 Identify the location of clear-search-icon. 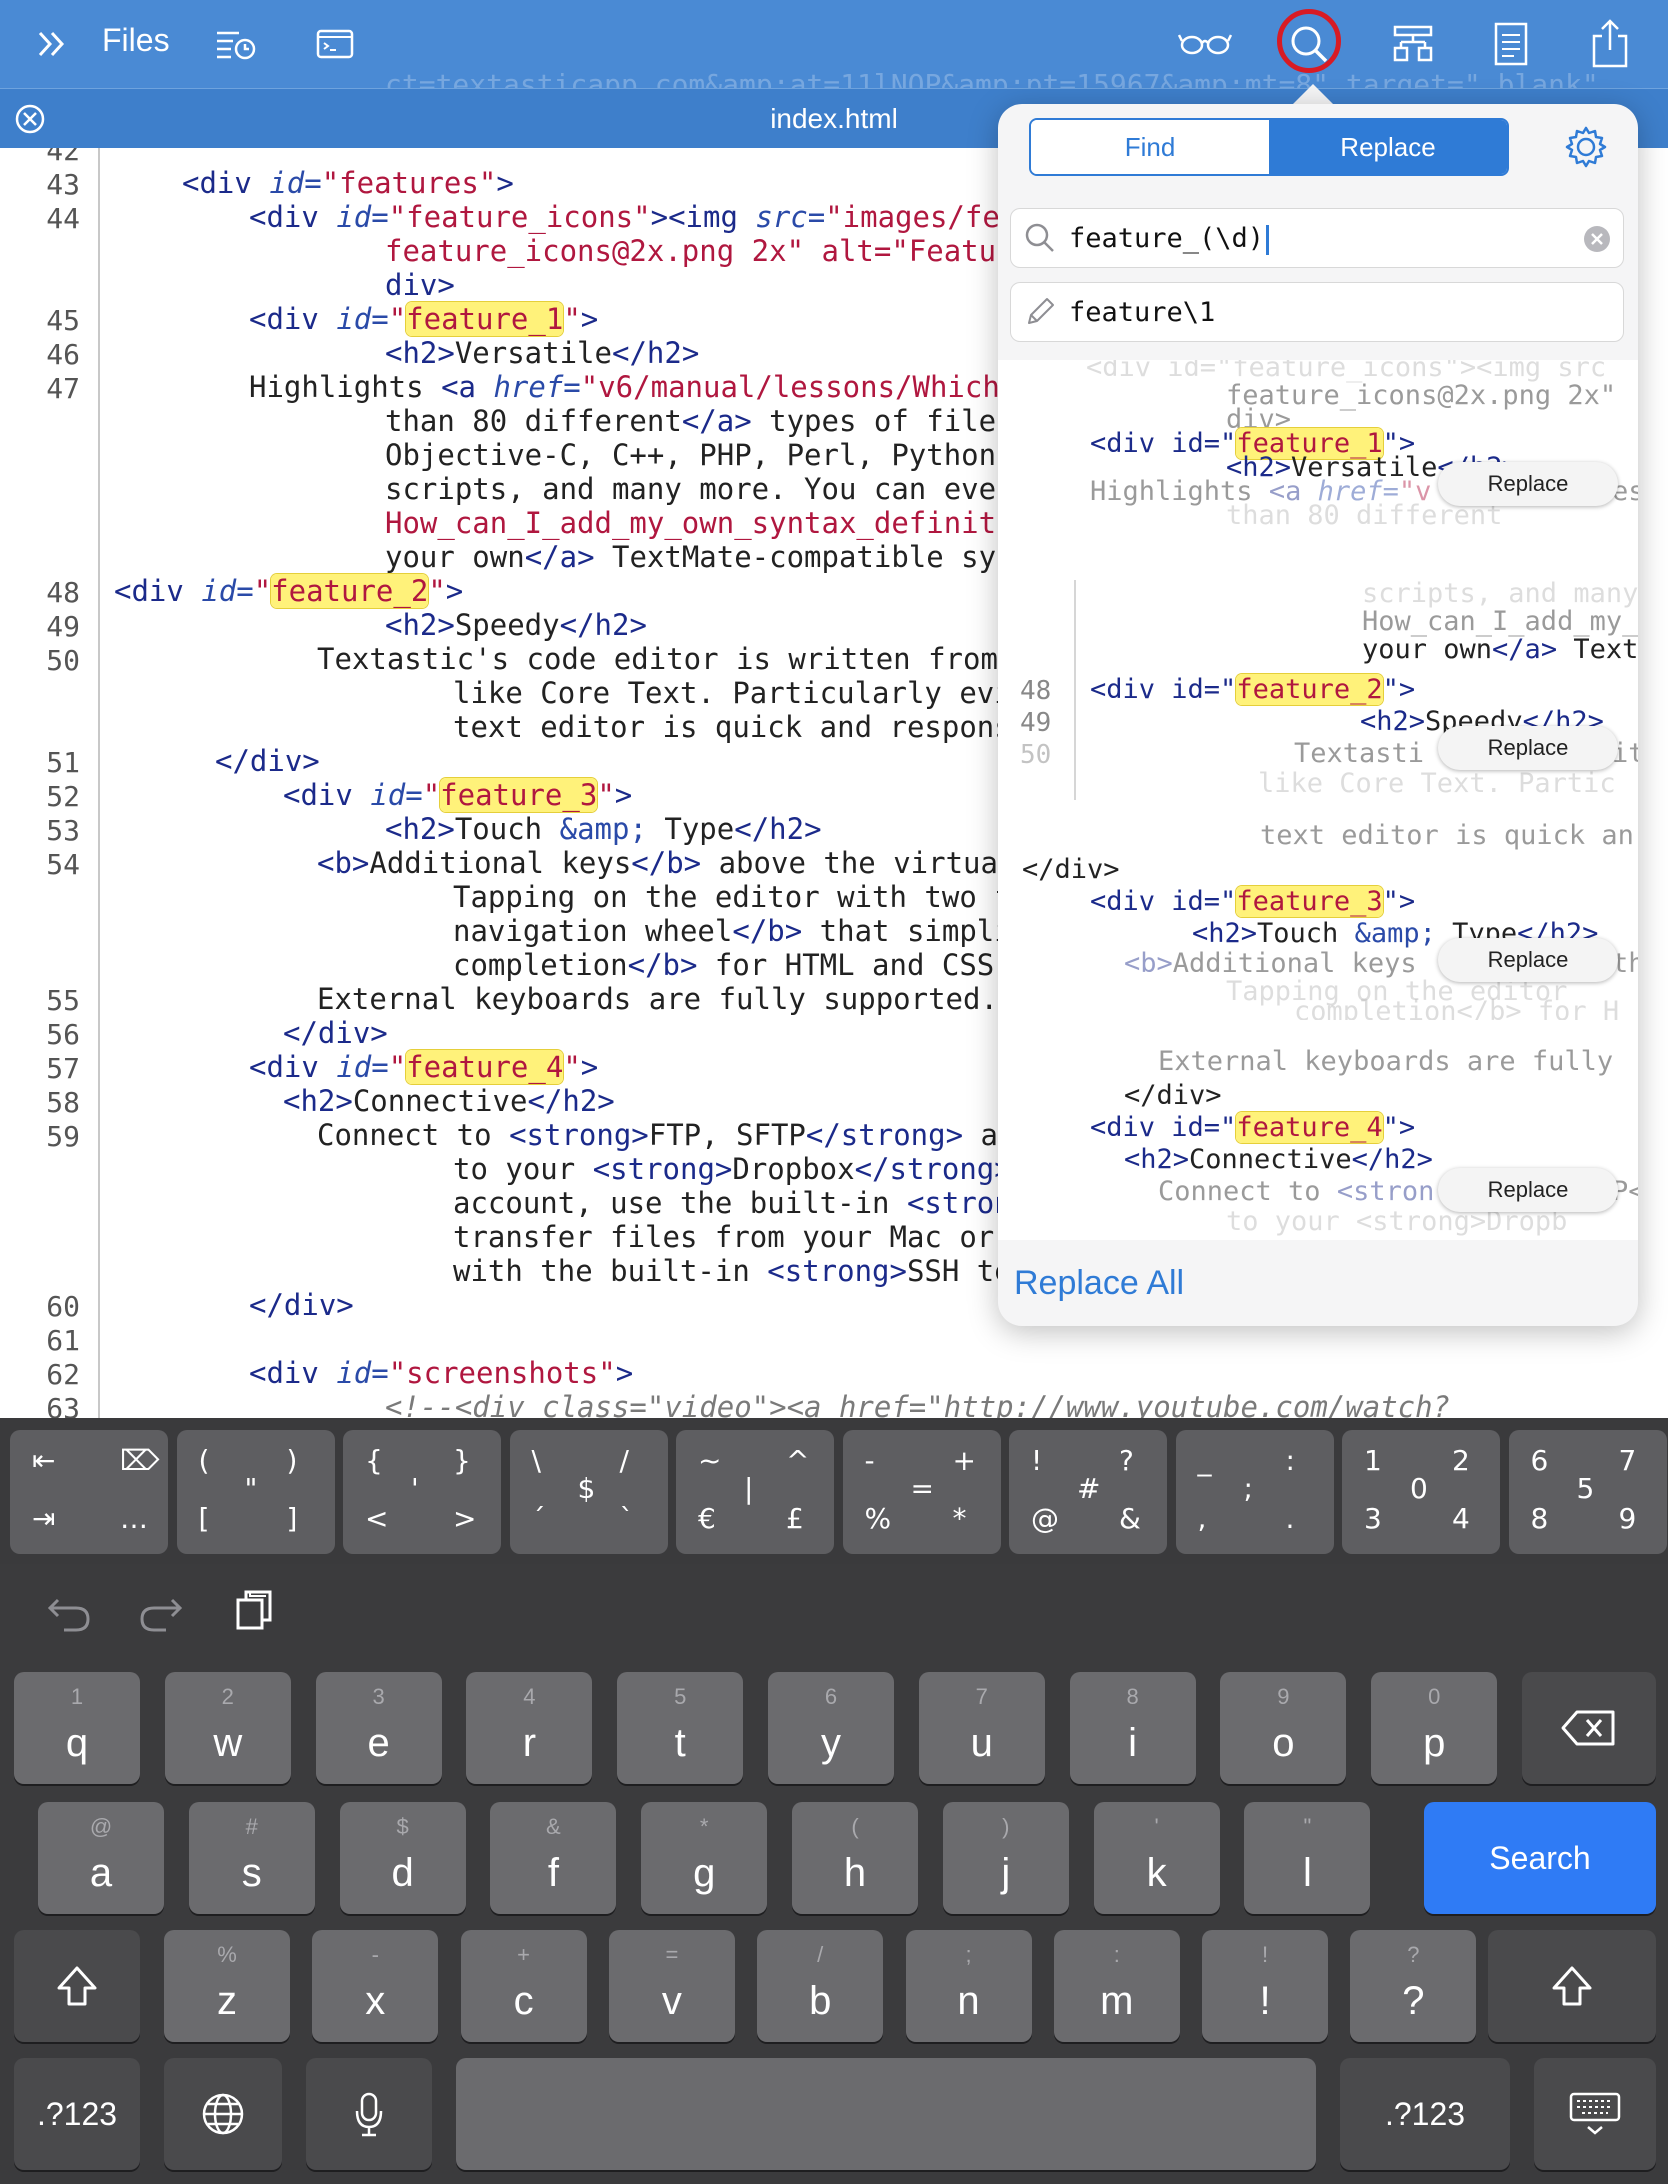
(1597, 241).